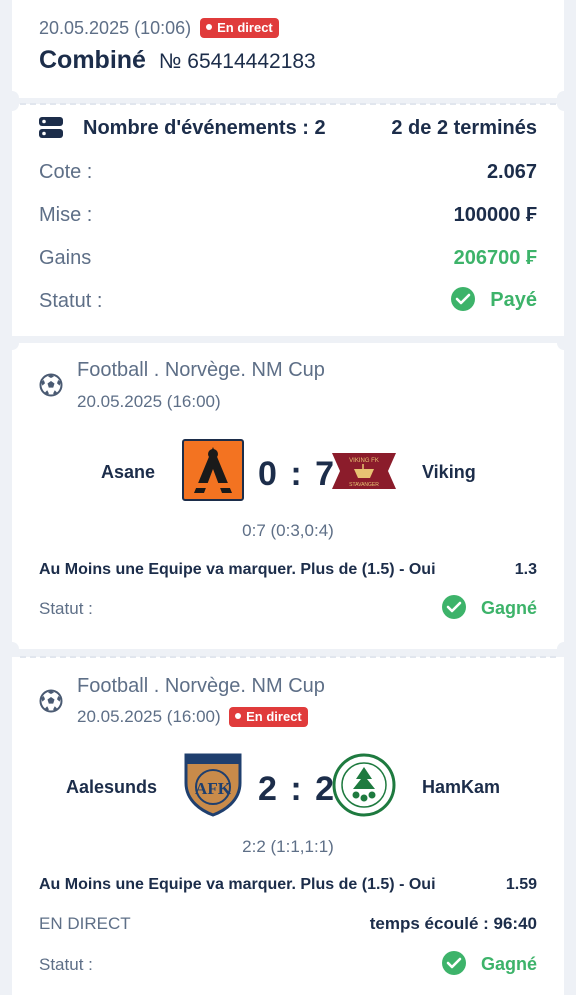 The image size is (576, 995). Describe the element at coordinates (297, 789) in the screenshot. I see `event-score: 2` at that location.